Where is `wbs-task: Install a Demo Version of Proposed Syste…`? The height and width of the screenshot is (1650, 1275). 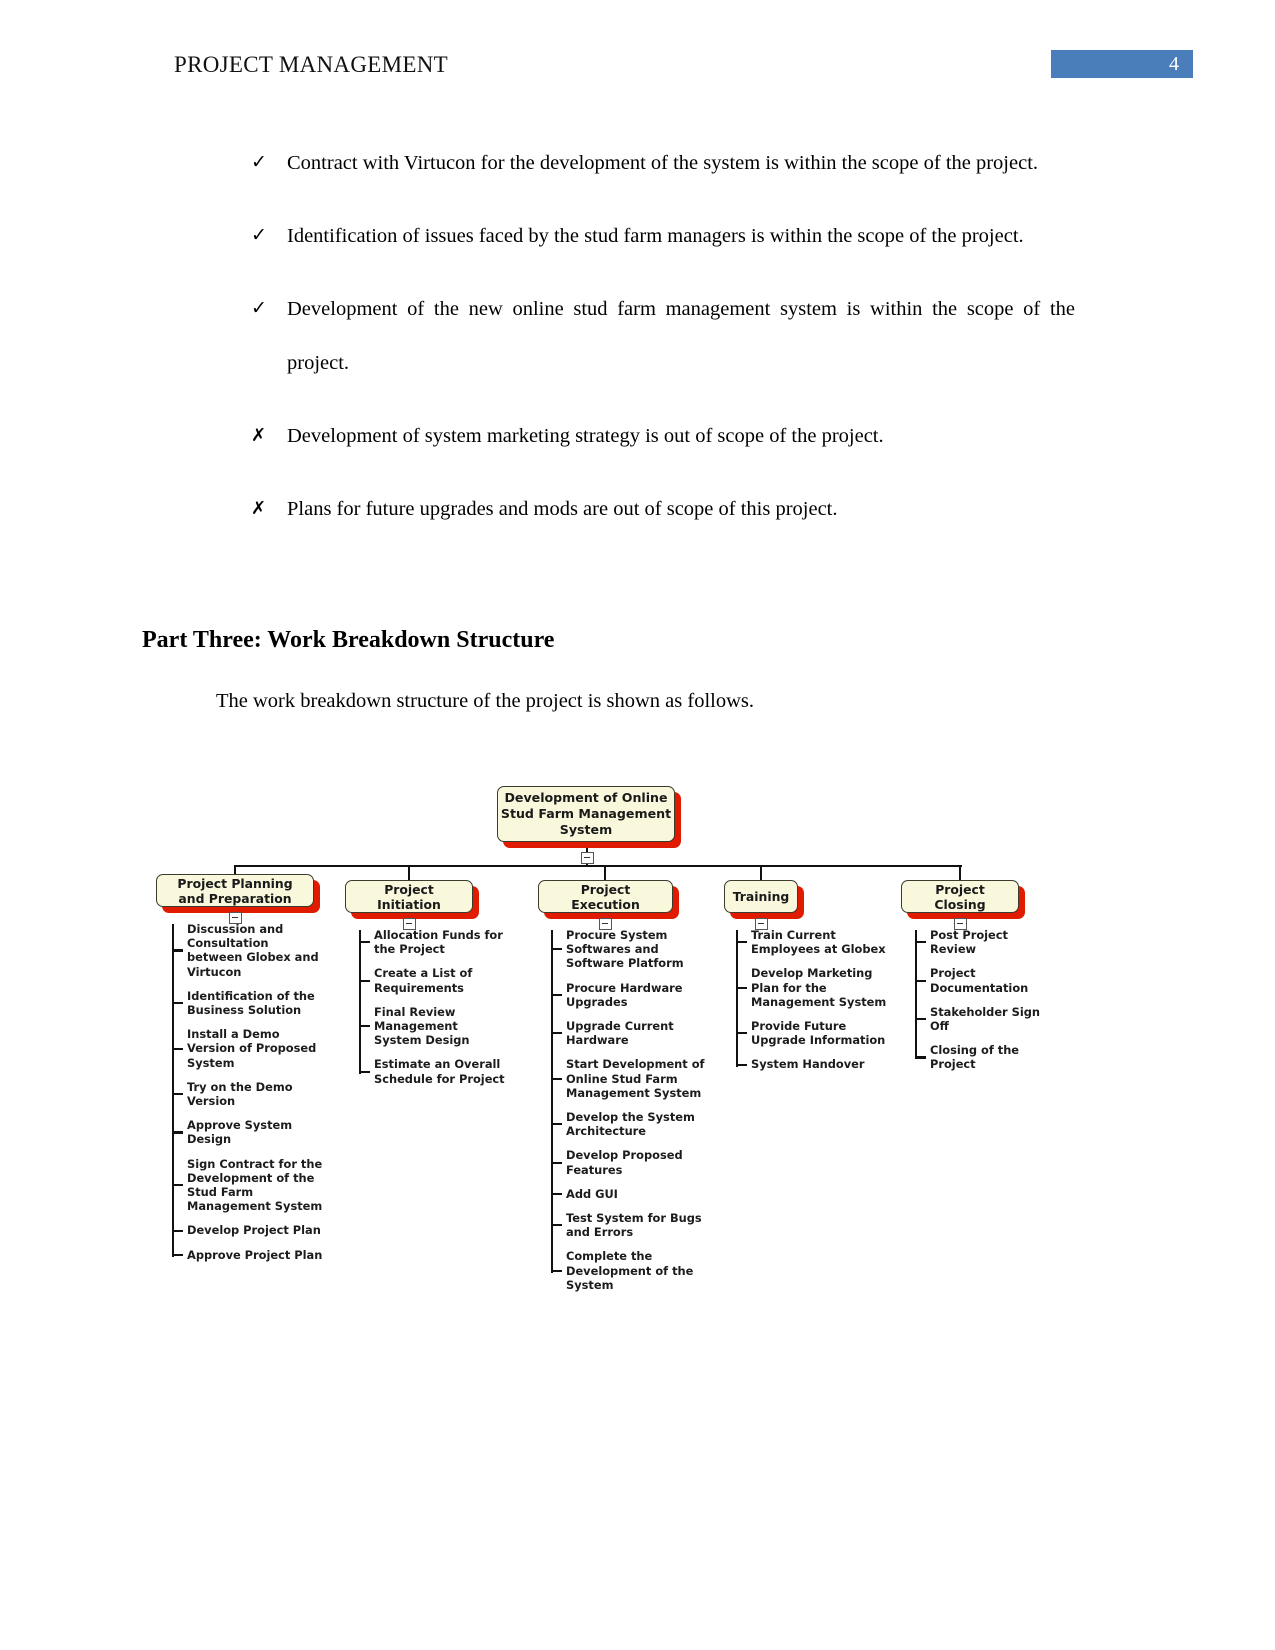
wbs-task: Install a Demo Version of Proposed Syste… is located at coordinates (248, 1048).